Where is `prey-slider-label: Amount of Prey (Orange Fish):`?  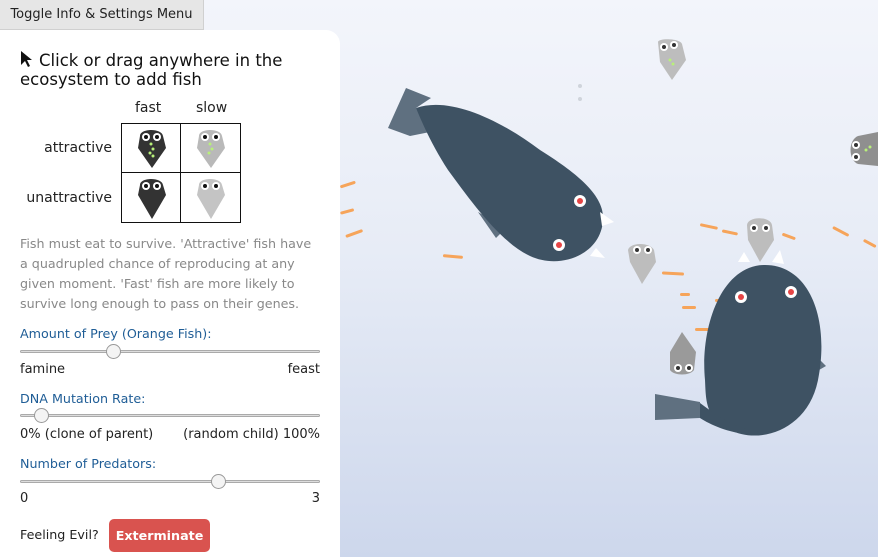 prey-slider-label: Amount of Prey (Orange Fish): is located at coordinates (116, 333).